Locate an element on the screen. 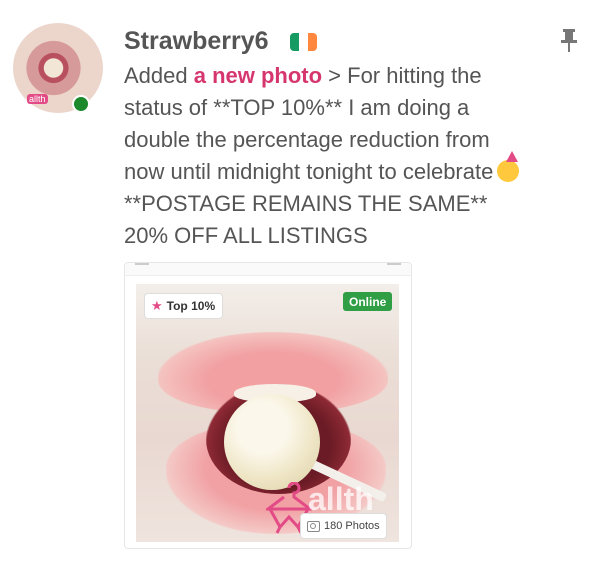 This screenshot has height=563, width=600. top-10-badge: ★ Top 10% is located at coordinates (184, 306).